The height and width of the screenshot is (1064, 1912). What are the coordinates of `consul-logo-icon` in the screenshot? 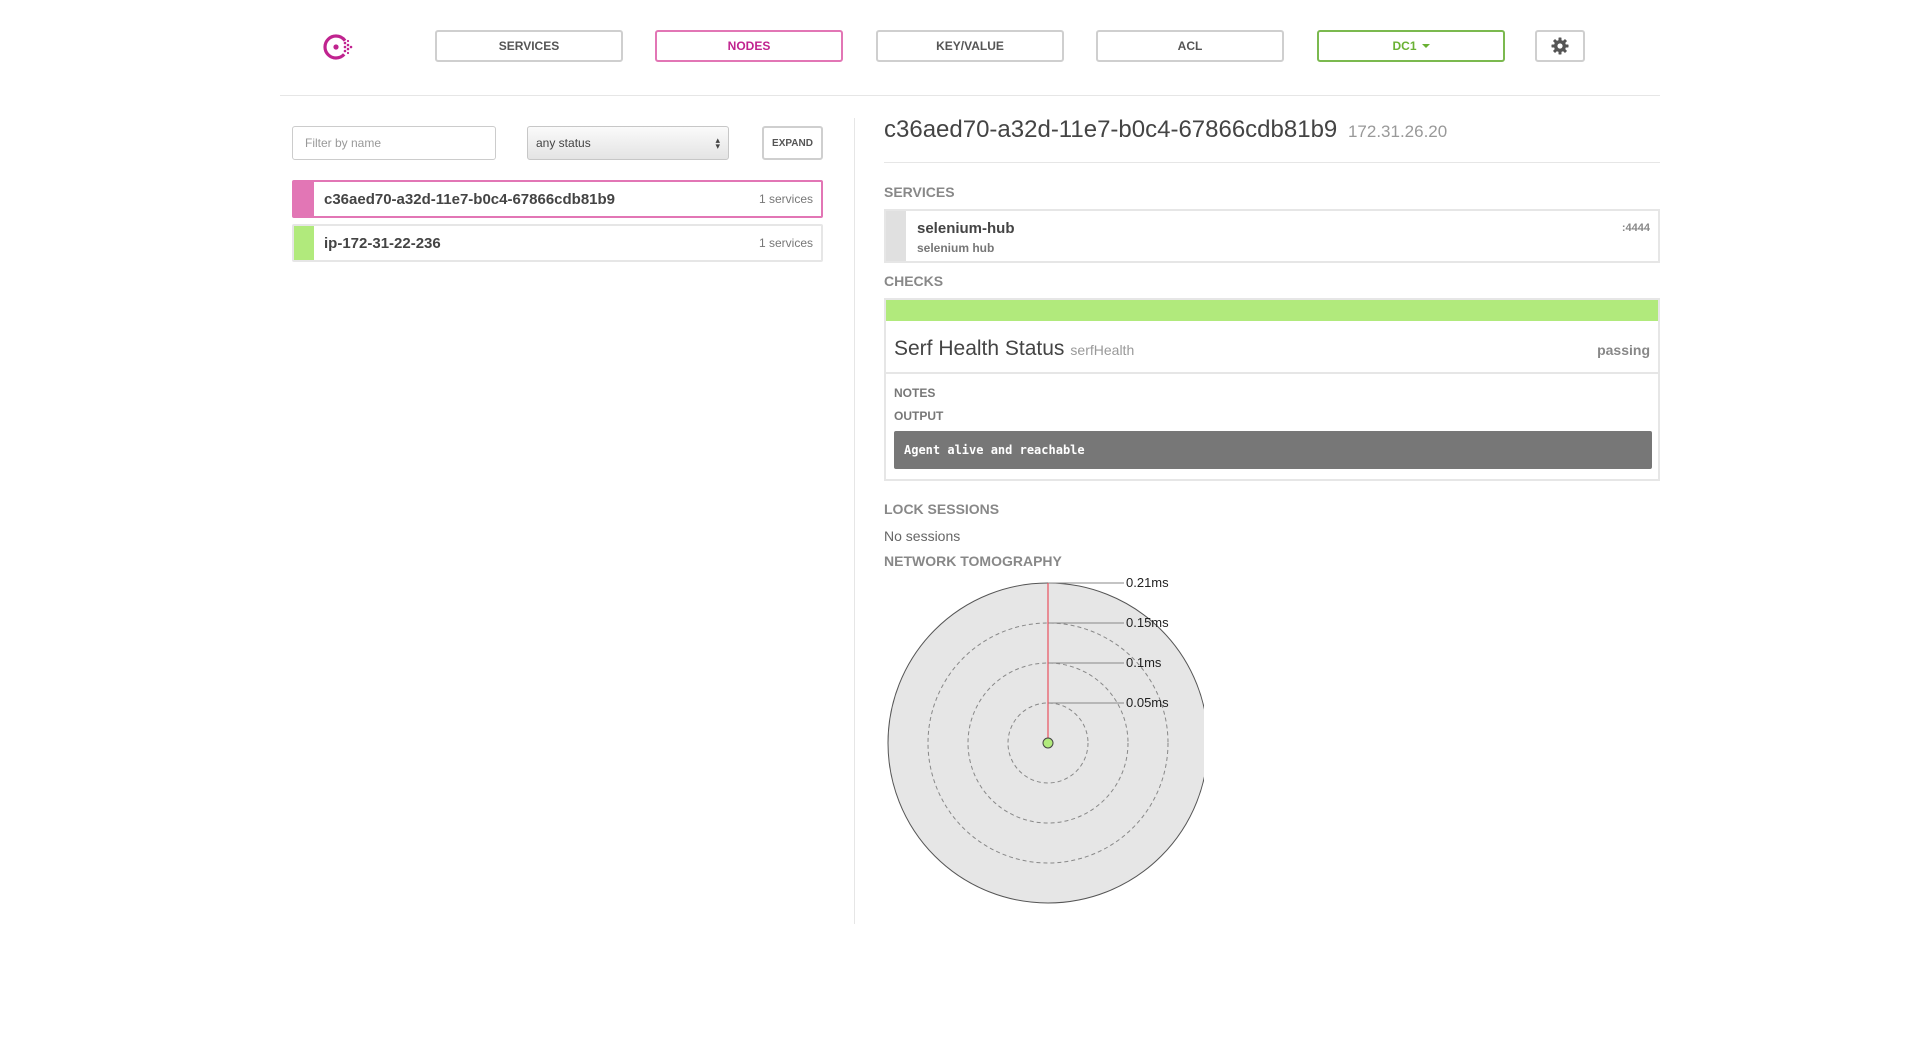 It's located at (339, 47).